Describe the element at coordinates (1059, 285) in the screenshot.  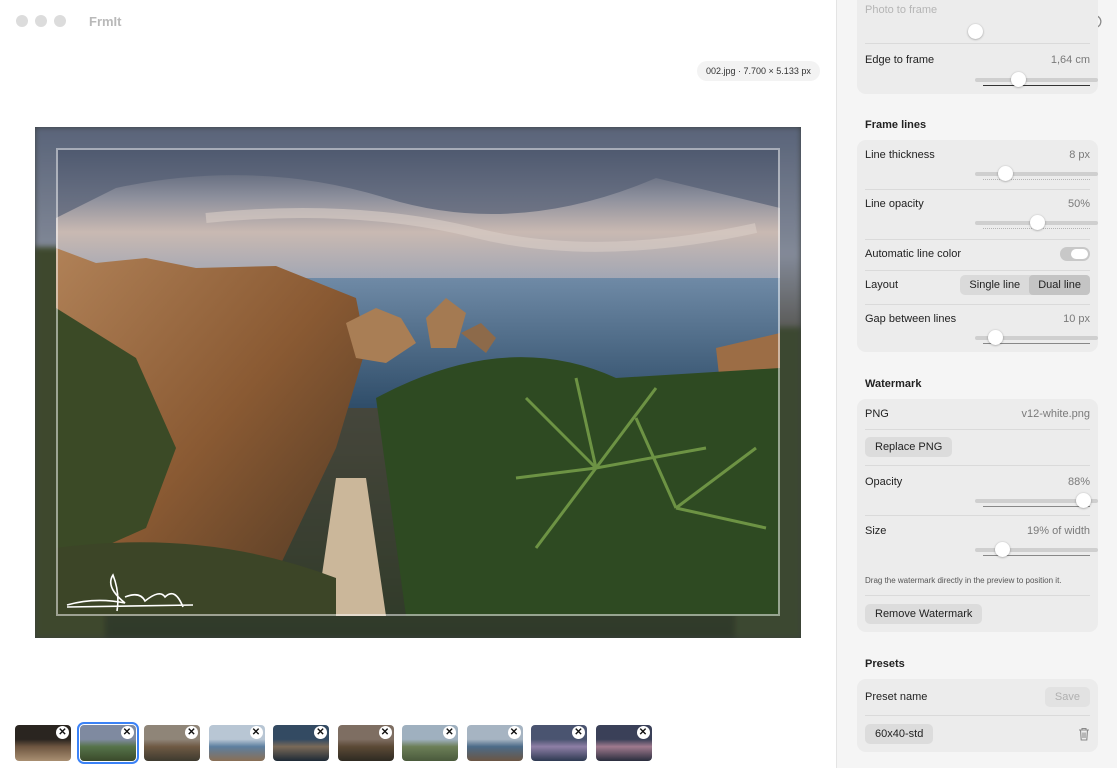
I see `layout-dual-line-option: Dual line` at that location.